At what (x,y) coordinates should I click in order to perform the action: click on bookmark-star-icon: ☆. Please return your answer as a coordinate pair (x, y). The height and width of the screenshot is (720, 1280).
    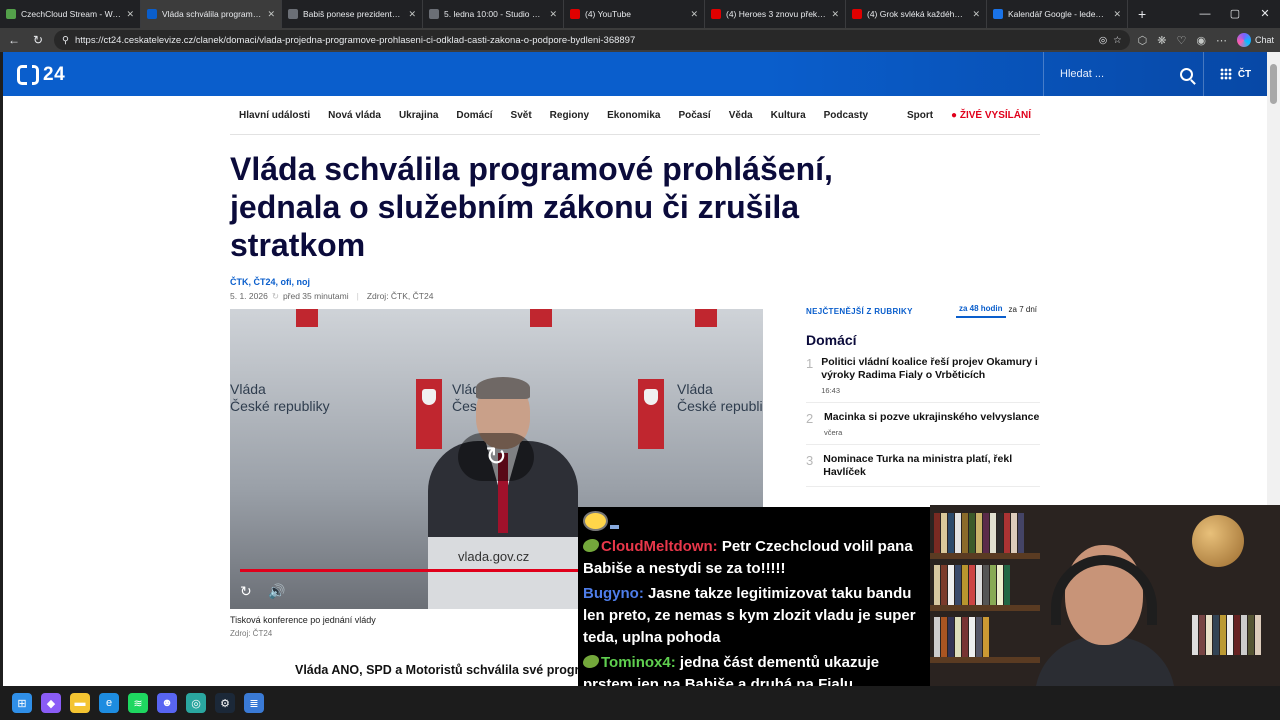
    Looking at the image, I should click on (1117, 40).